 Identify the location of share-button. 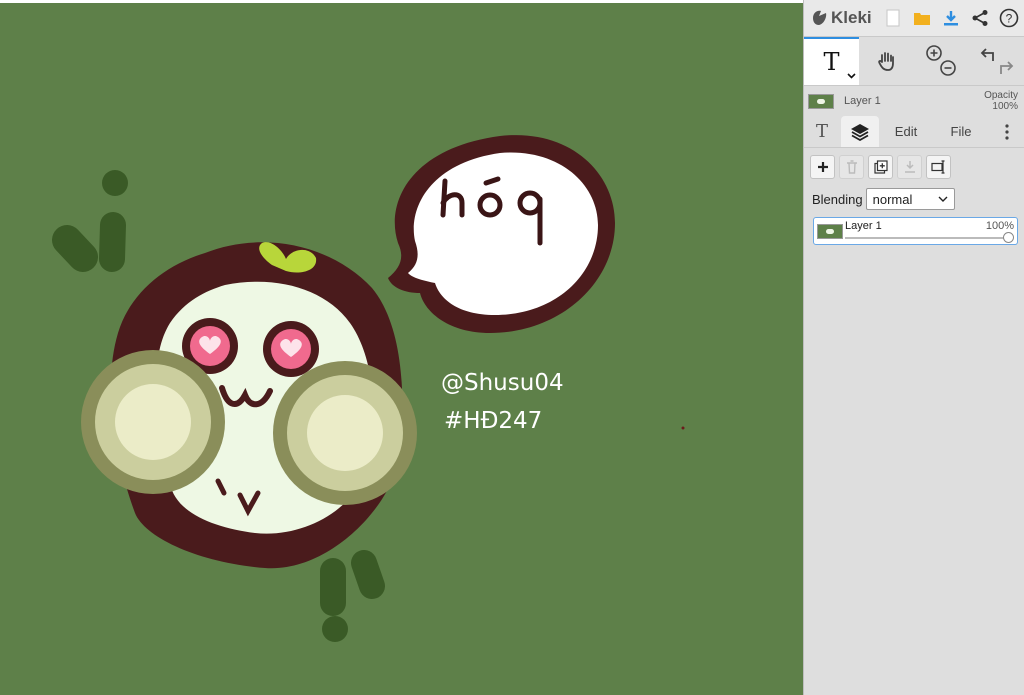
(980, 18).